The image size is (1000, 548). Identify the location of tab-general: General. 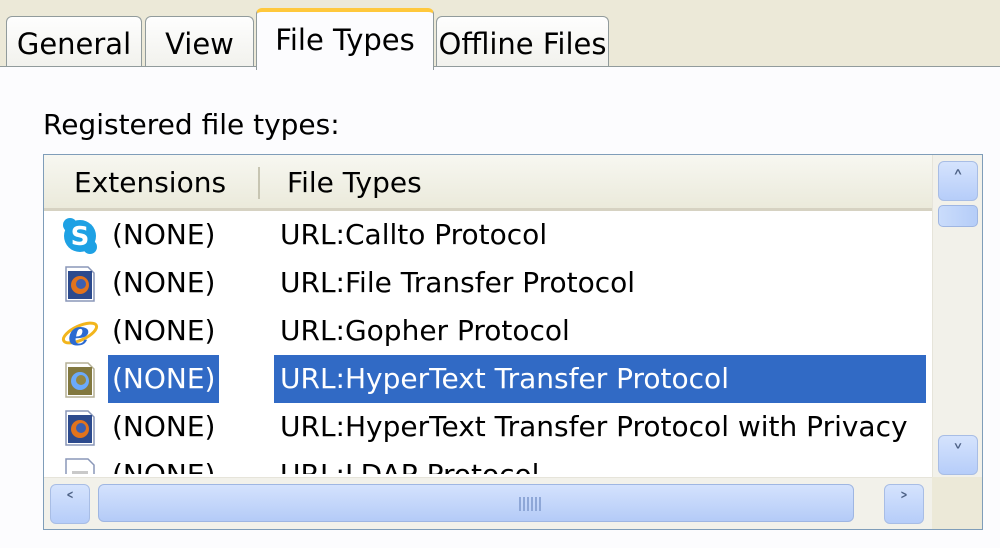
(74, 42).